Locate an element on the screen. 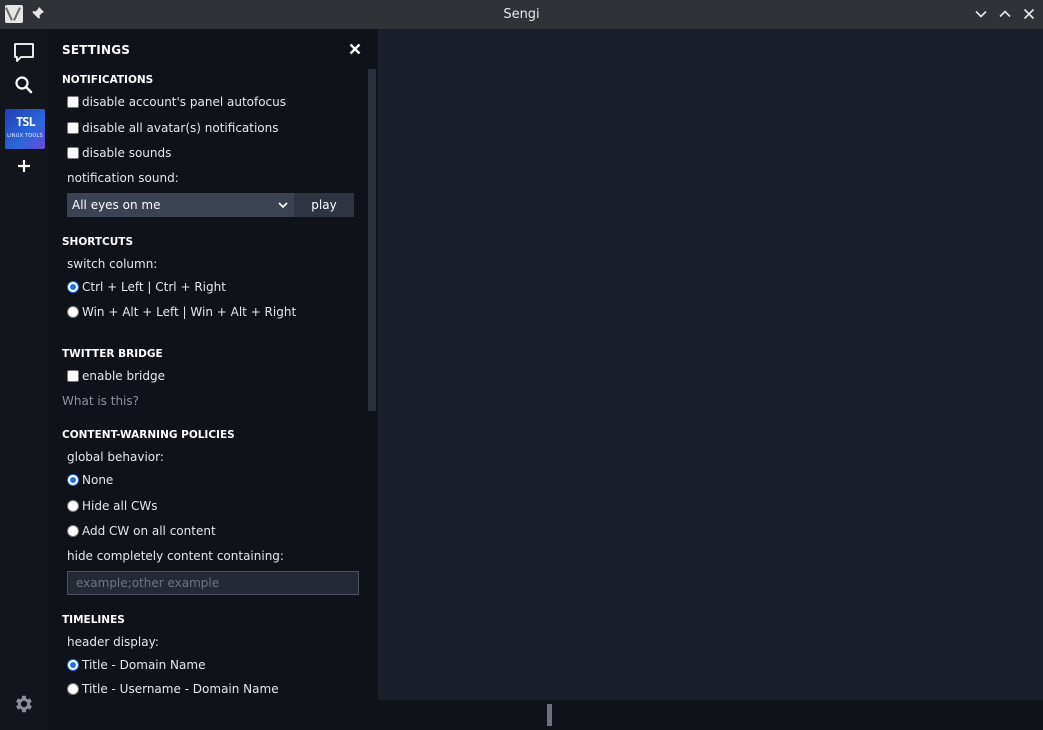 The height and width of the screenshot is (730, 1043). app-icon is located at coordinates (14, 14).